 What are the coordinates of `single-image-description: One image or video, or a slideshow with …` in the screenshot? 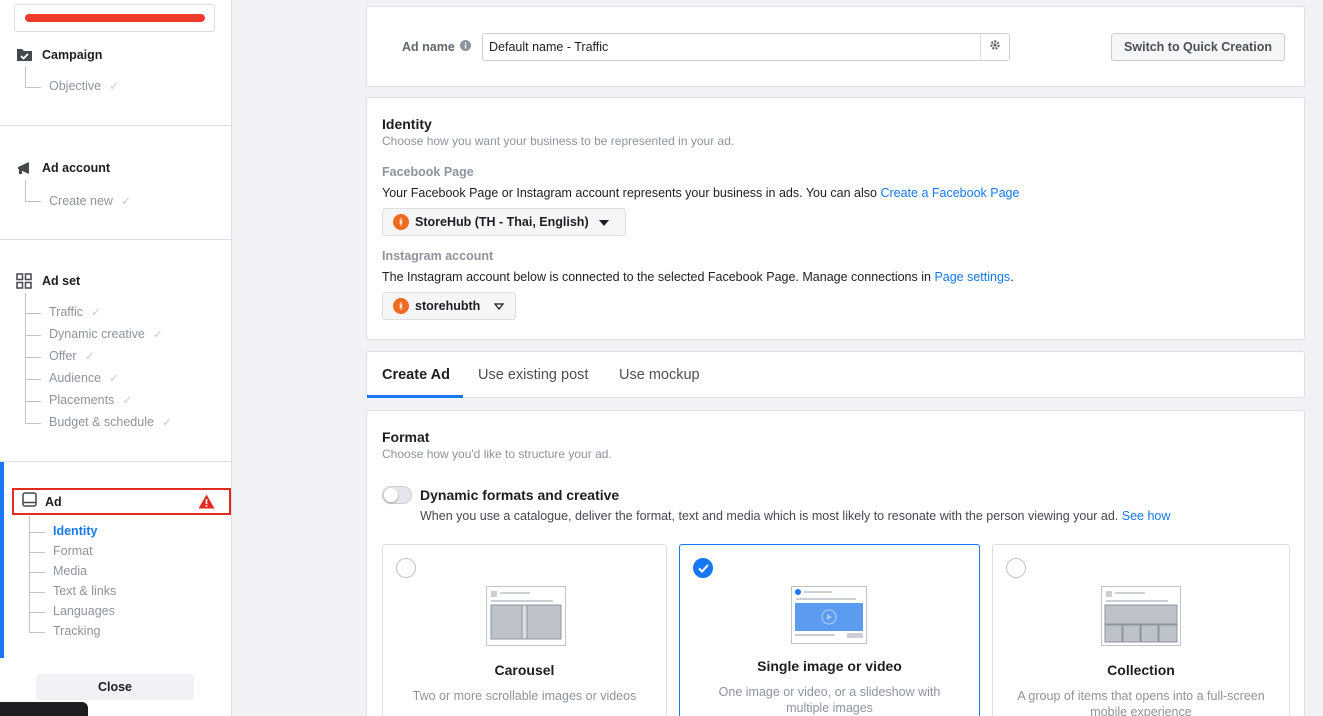 It's located at (829, 700).